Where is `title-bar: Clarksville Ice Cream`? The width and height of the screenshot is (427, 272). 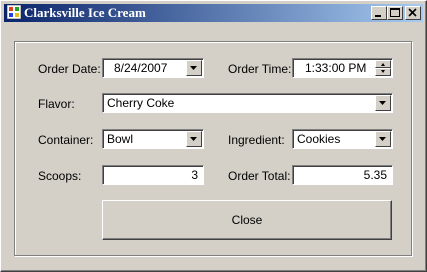 title-bar: Clarksville Ice Cream is located at coordinates (213, 13).